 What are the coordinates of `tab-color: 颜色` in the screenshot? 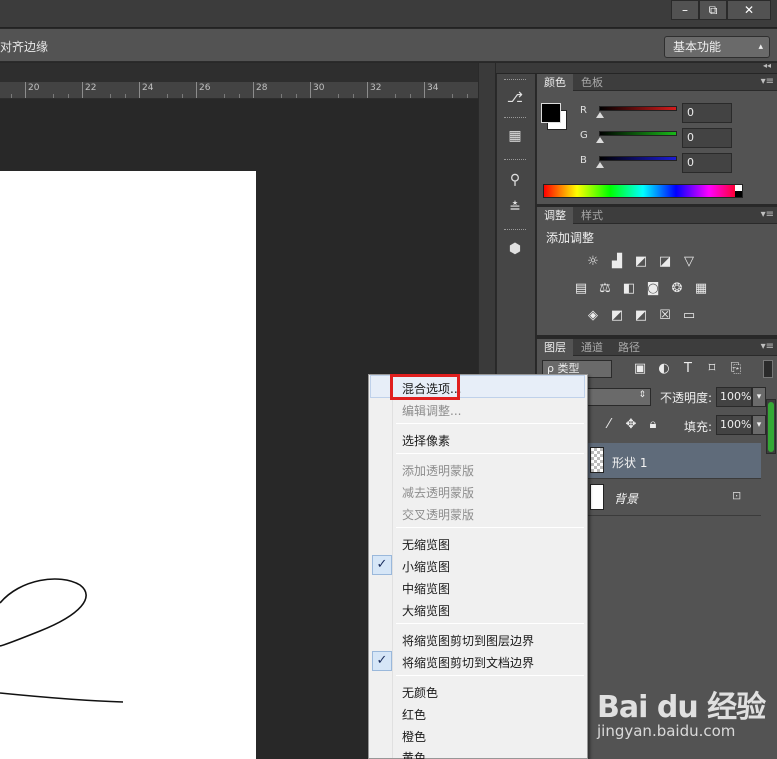 It's located at (555, 82).